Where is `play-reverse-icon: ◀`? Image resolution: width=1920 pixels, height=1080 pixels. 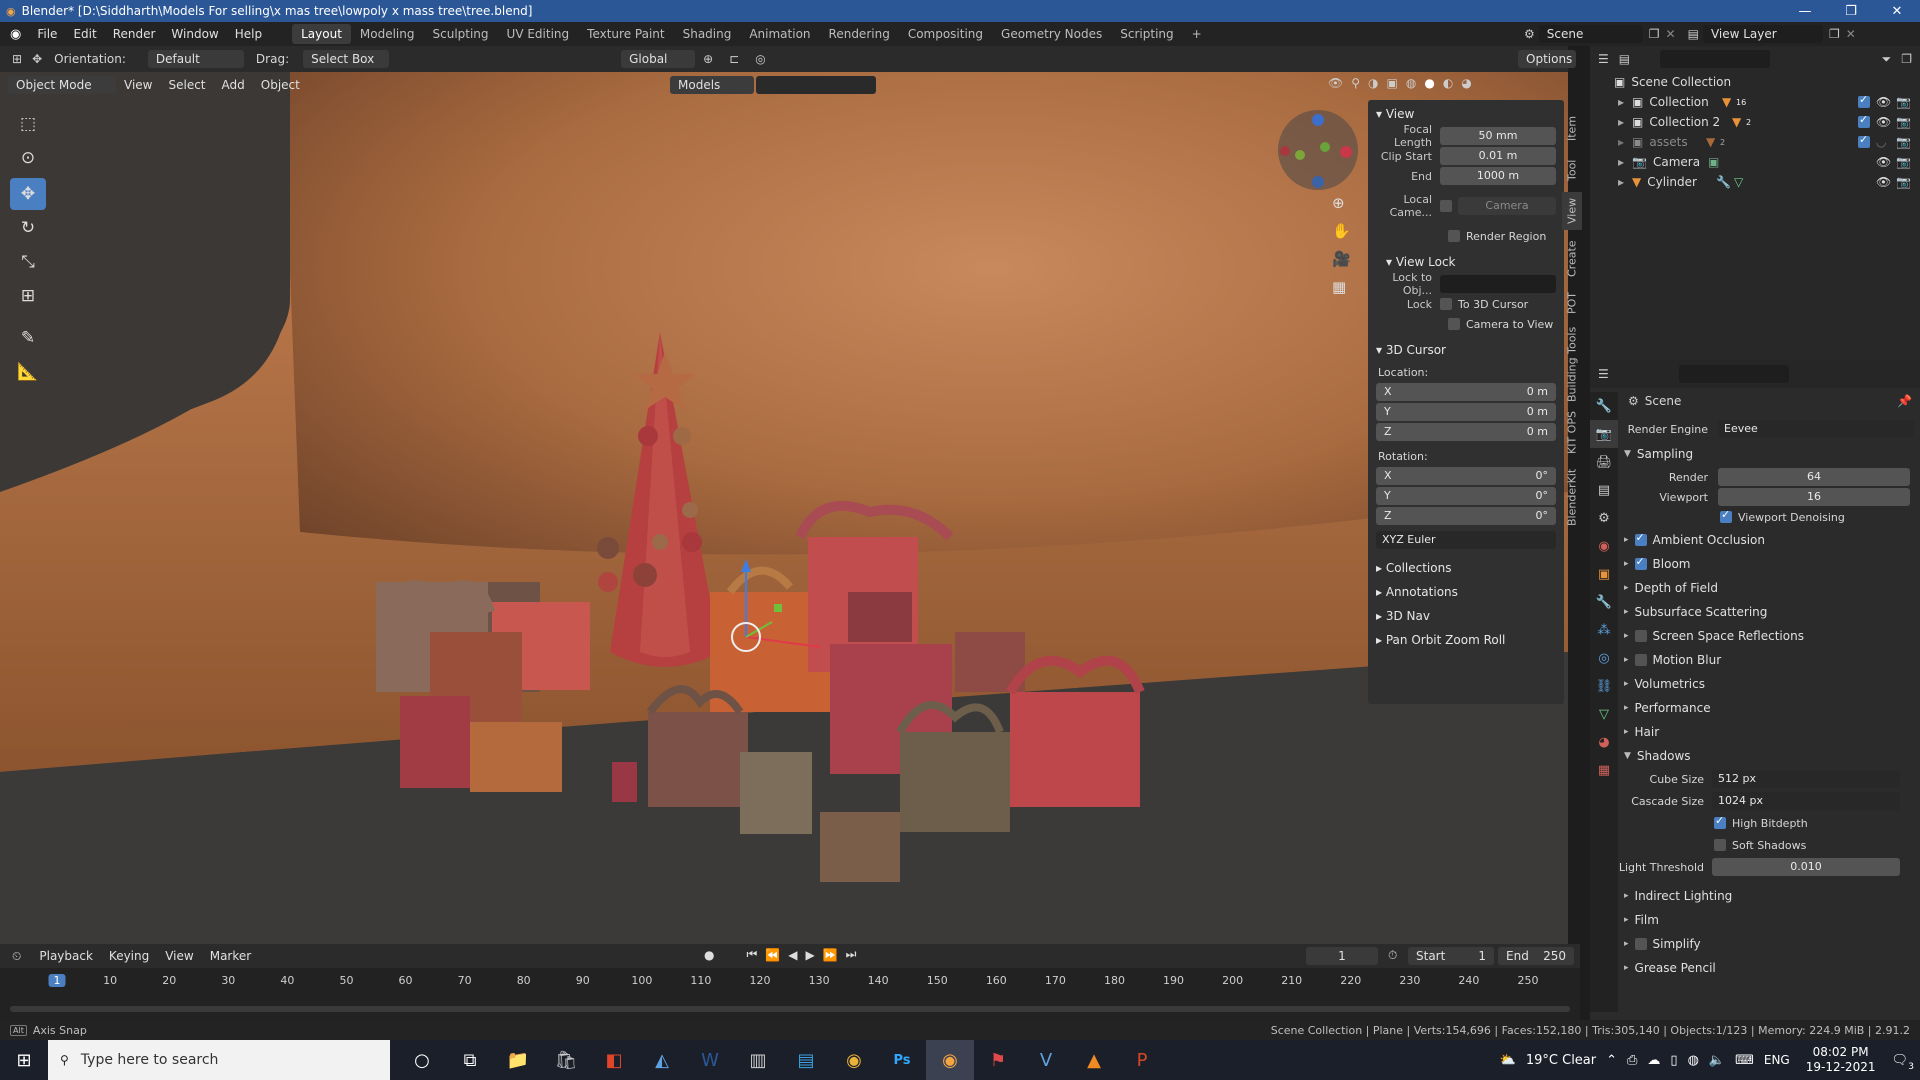
play-reverse-icon: ◀ is located at coordinates (792, 955).